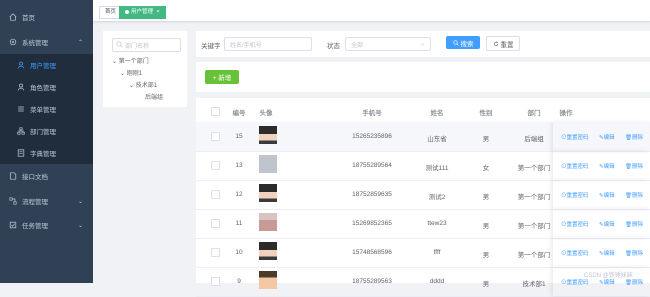  Describe the element at coordinates (127, 11) in the screenshot. I see `active-dot-icon` at that location.